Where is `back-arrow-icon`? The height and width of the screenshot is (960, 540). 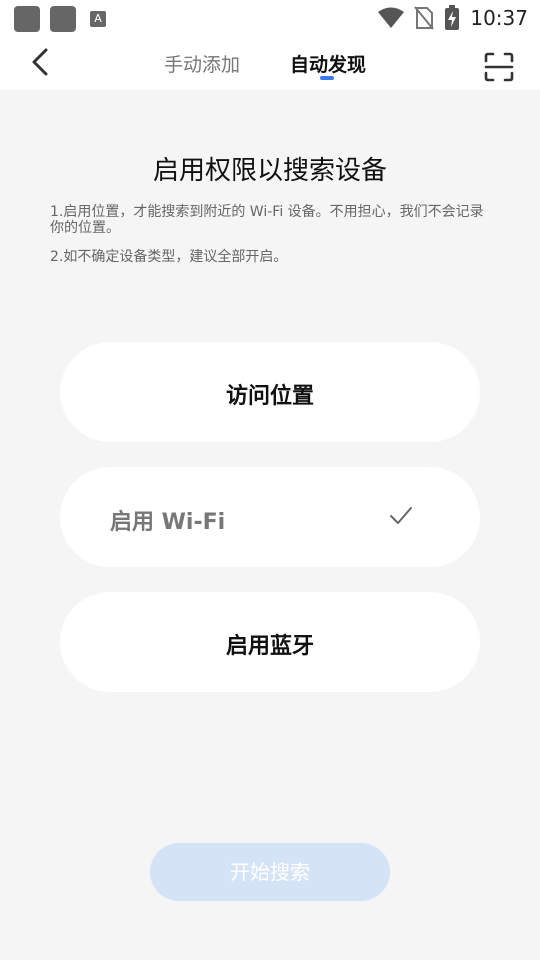 back-arrow-icon is located at coordinates (42, 62).